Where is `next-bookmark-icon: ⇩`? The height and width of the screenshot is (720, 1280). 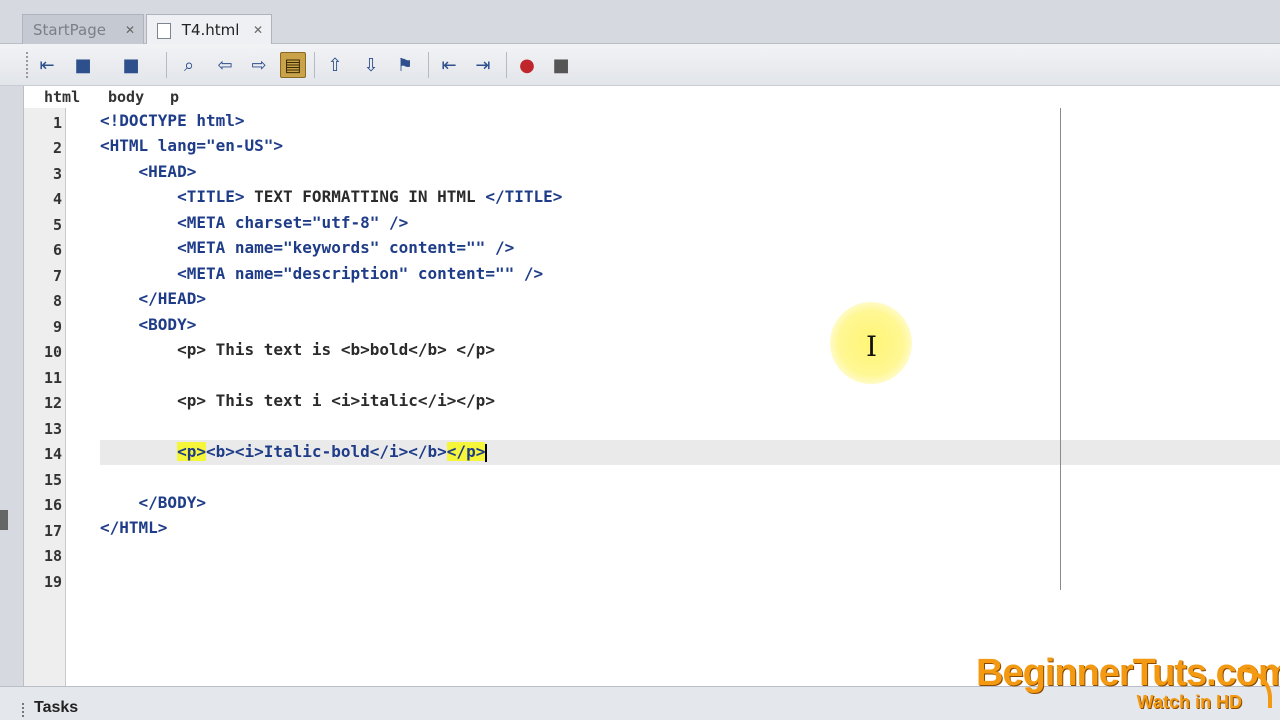
next-bookmark-icon: ⇩ is located at coordinates (371, 65).